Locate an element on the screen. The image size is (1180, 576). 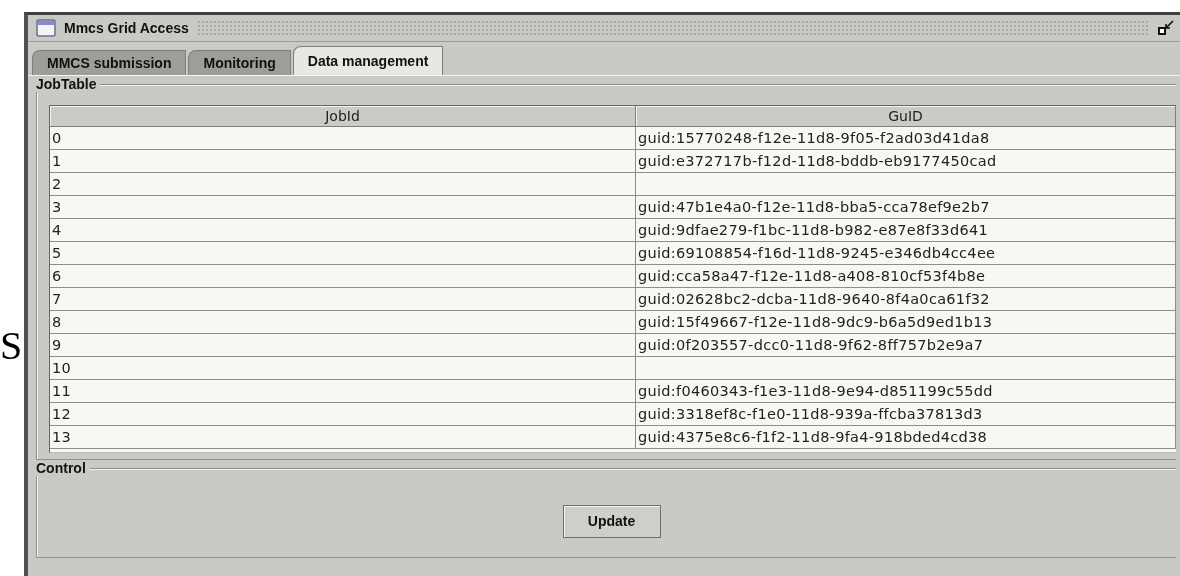
window-icon is located at coordinates (46, 28).